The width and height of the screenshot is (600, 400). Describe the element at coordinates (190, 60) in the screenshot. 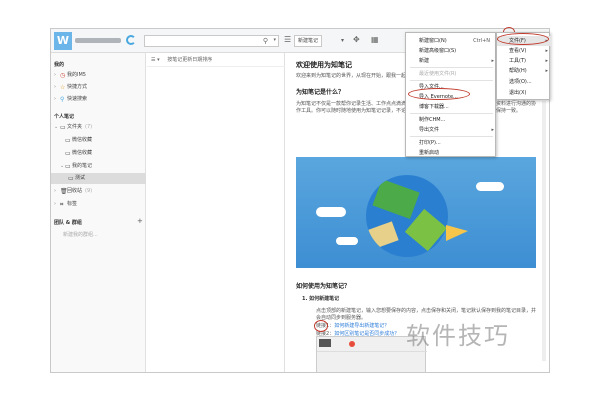

I see `sort-label: 按笔记更新日期排序` at that location.